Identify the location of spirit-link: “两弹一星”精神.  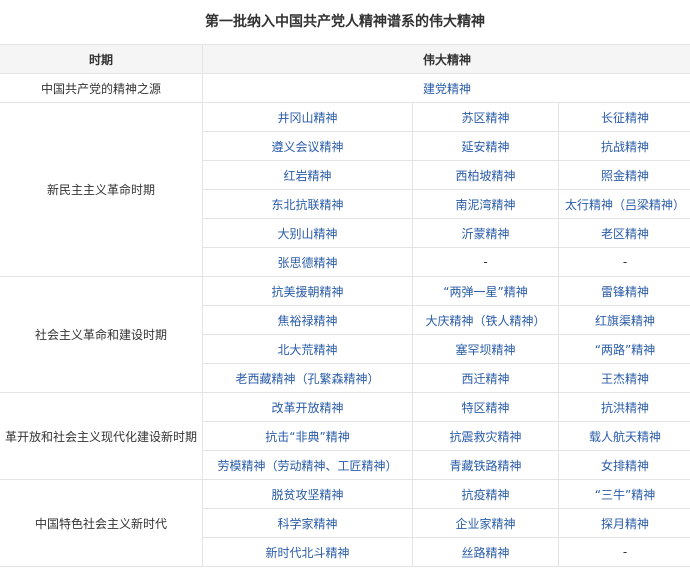
(485, 291).